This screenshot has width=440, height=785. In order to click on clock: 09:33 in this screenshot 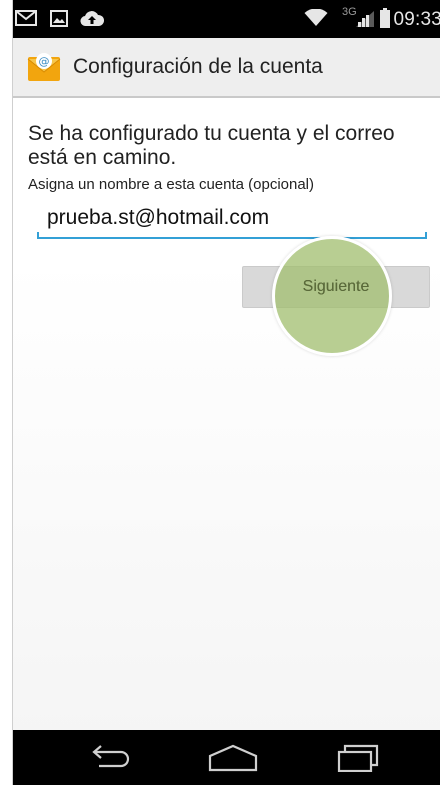, I will do `click(416, 19)`.